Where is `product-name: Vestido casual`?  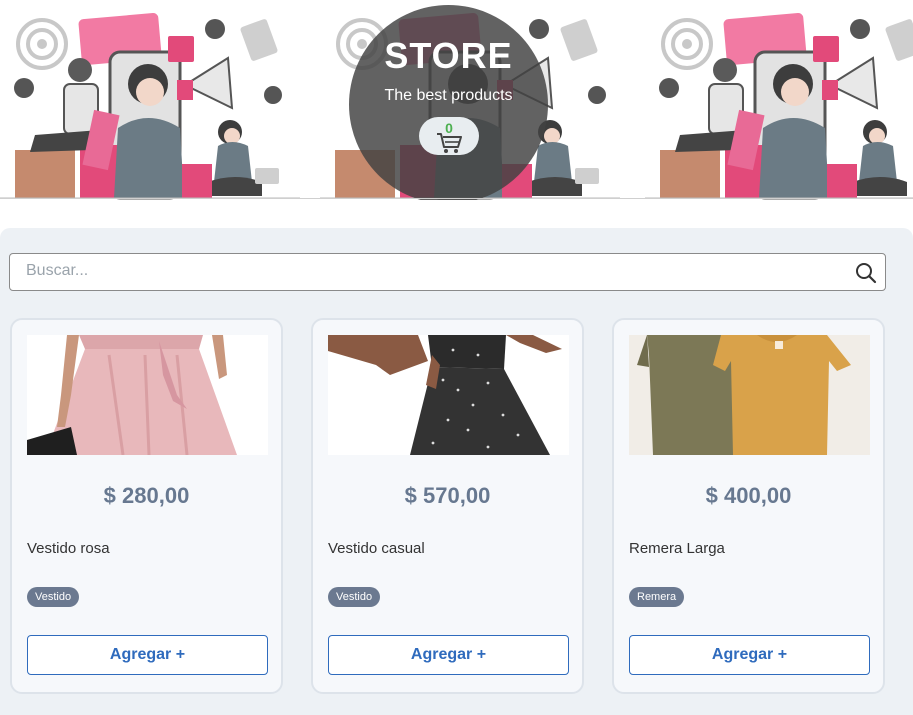
product-name: Vestido casual is located at coordinates (376, 548).